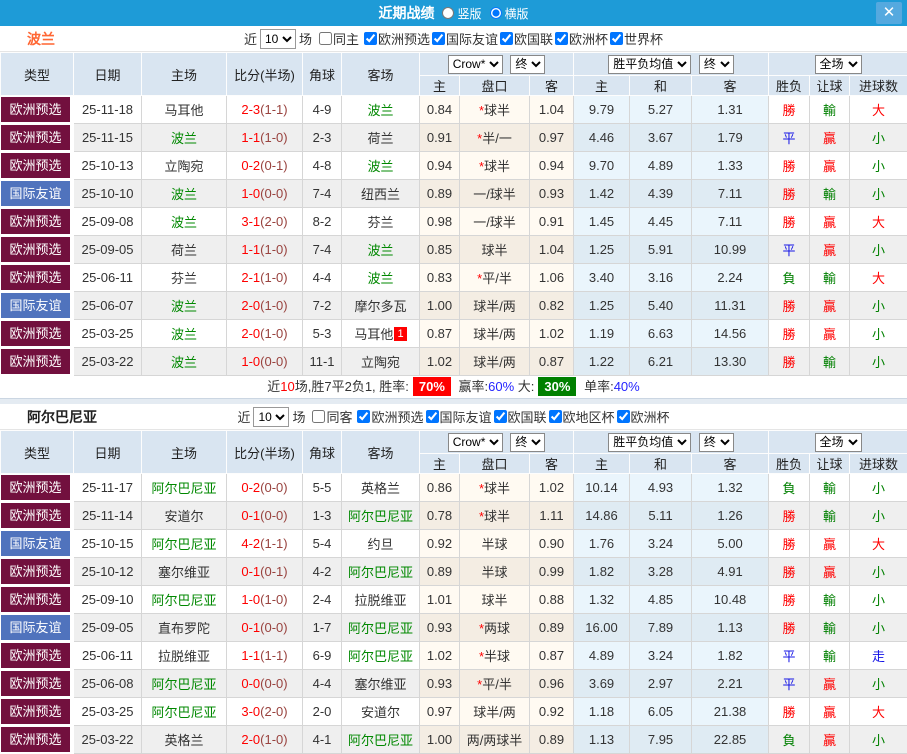  I want to click on avg-away-cell: 14.56, so click(730, 334).